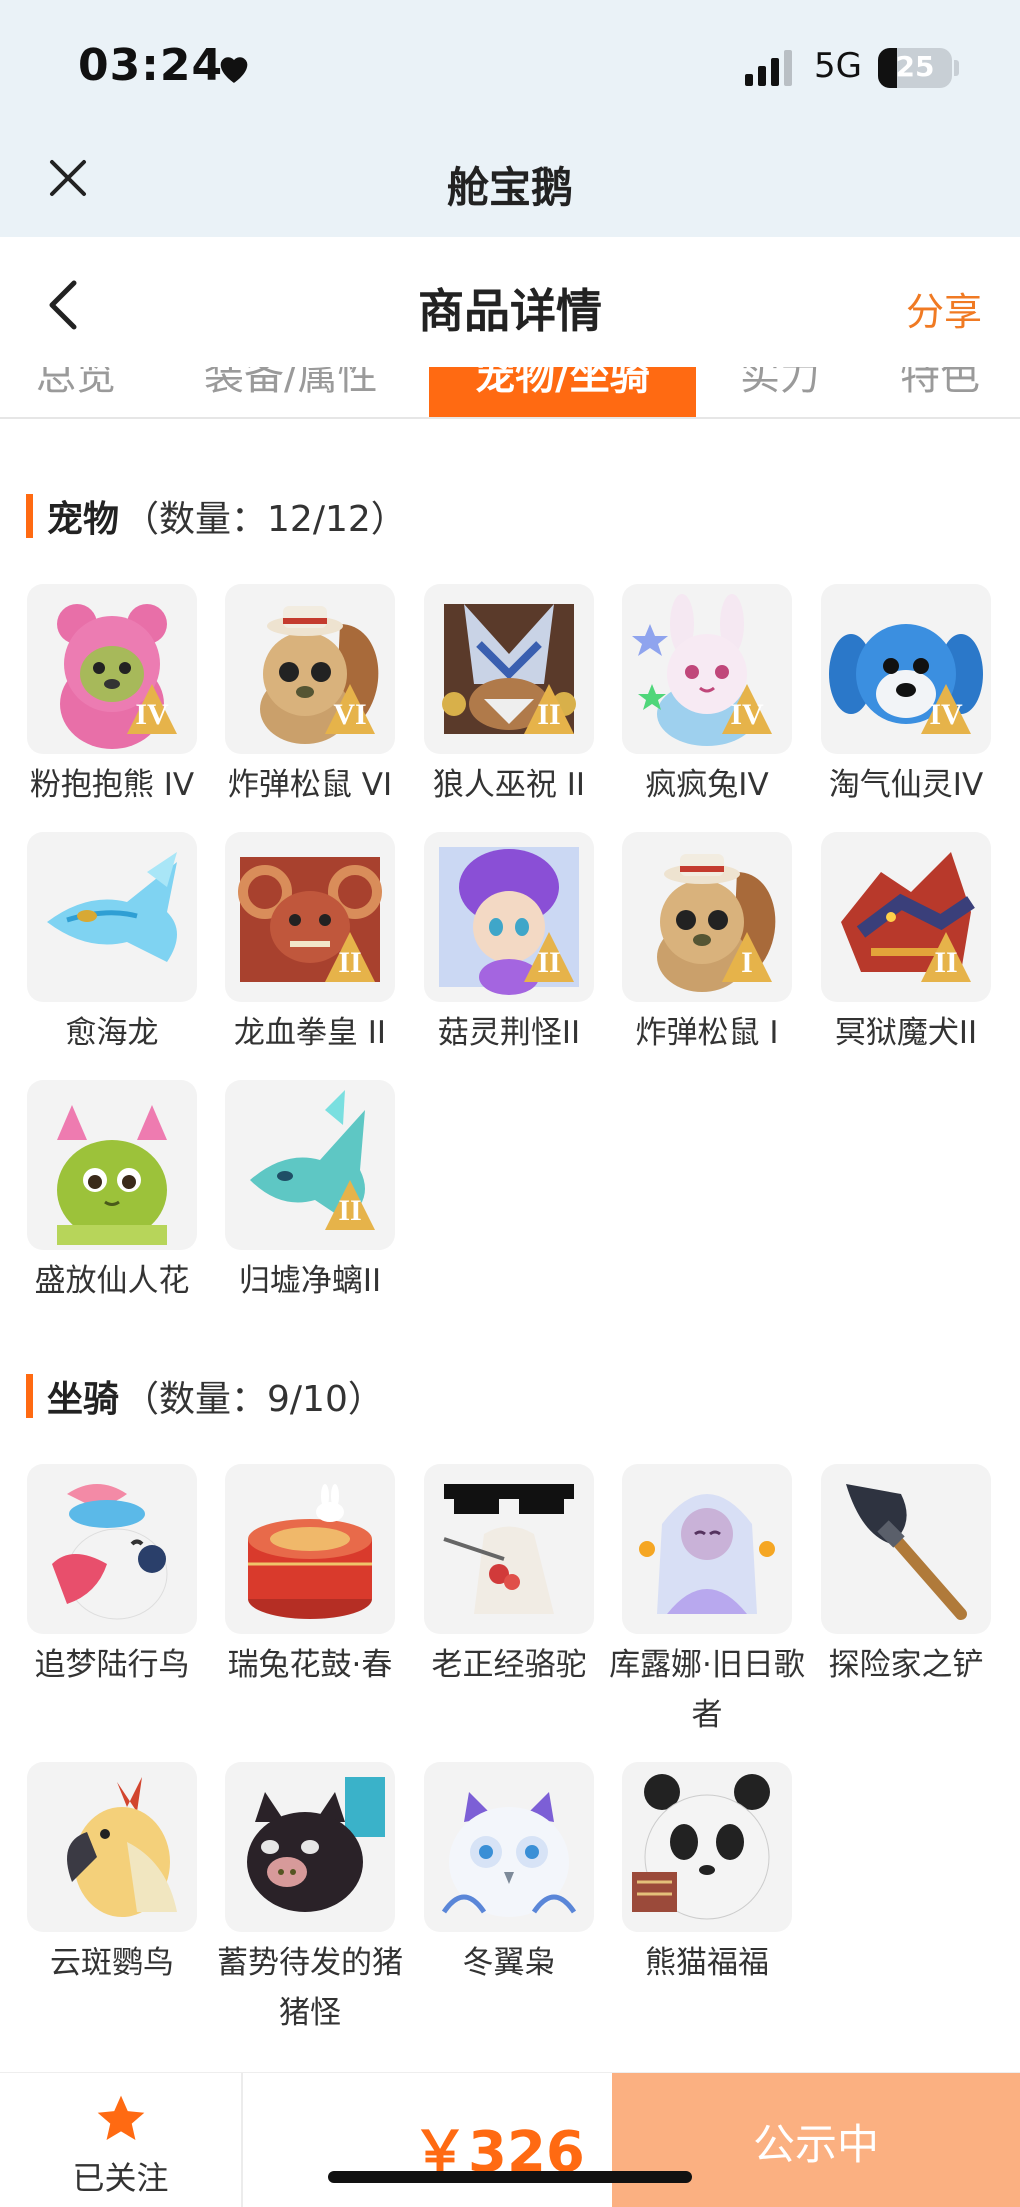 The image size is (1020, 2207). I want to click on follow-button: 已关注, so click(121, 2140).